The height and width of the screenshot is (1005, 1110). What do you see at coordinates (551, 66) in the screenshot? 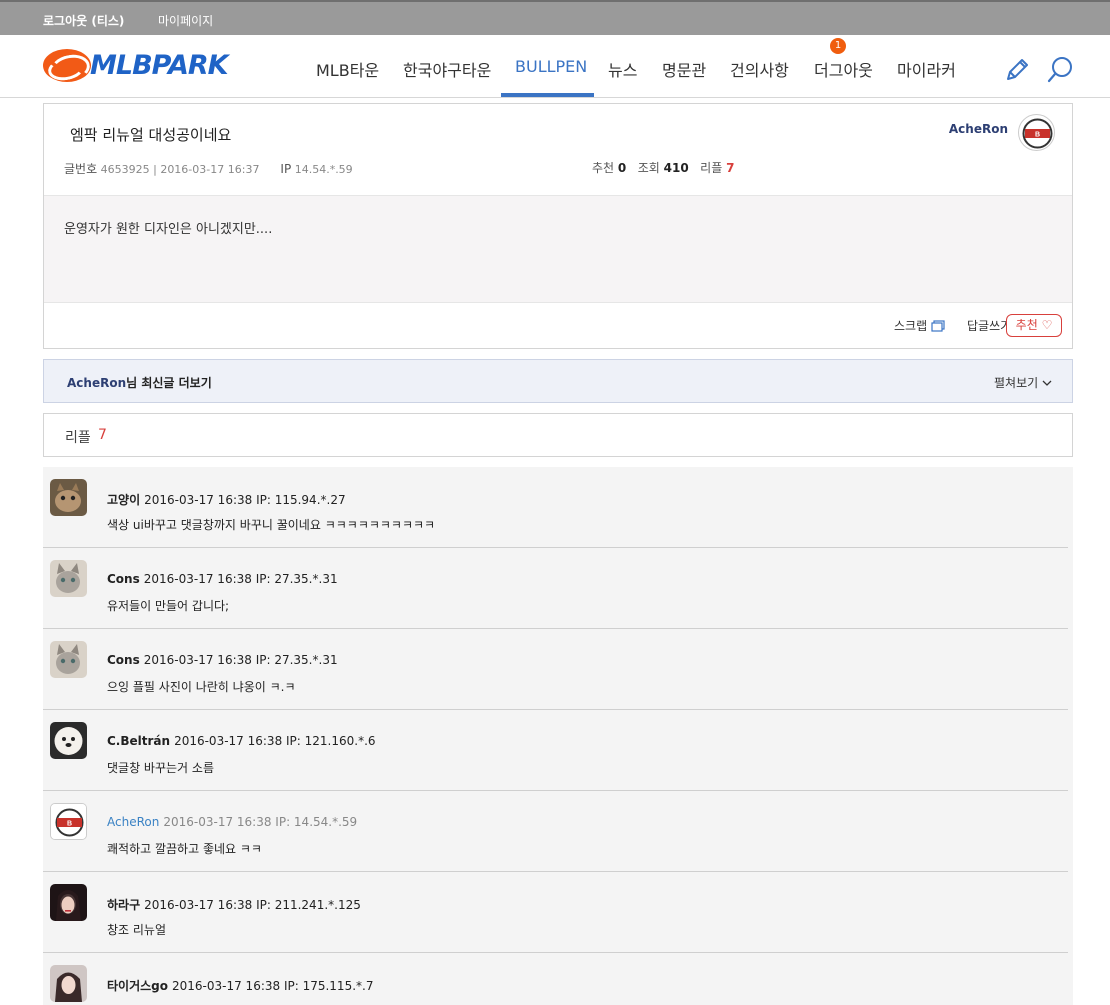
I see `nav-bullpen: BULLPEN` at bounding box center [551, 66].